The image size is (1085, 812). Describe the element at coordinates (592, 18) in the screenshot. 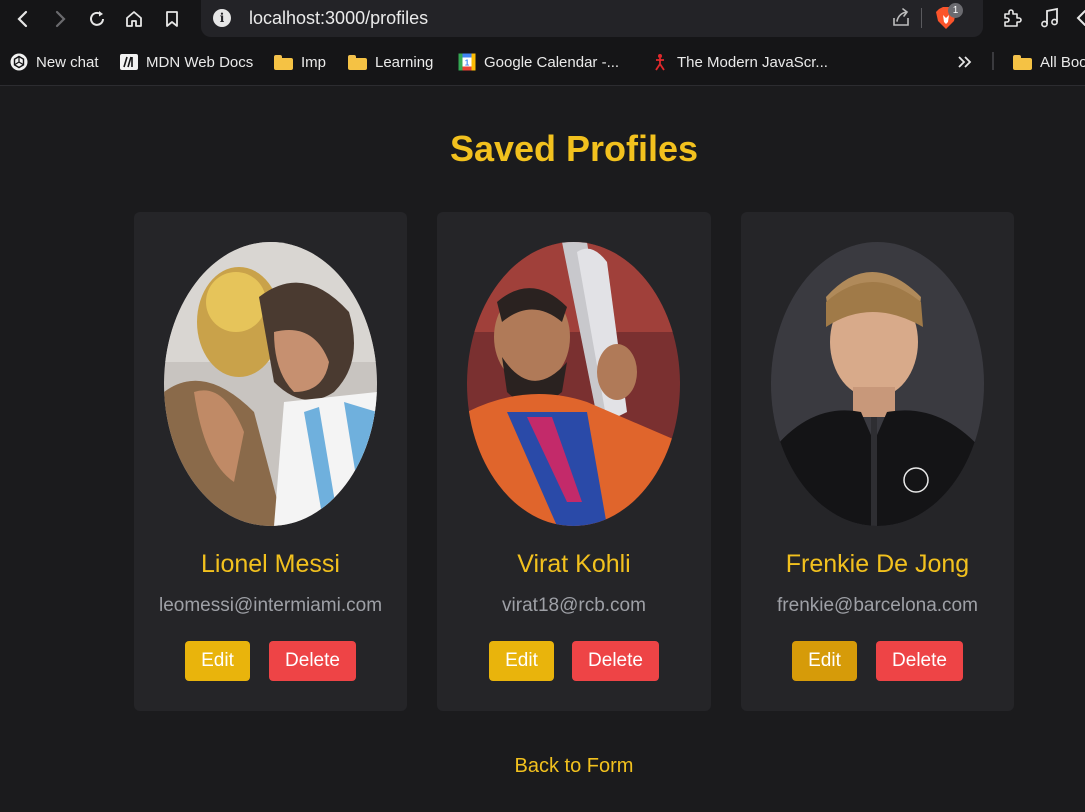

I see `address-bar: i localhost:3000/profiles 1` at that location.